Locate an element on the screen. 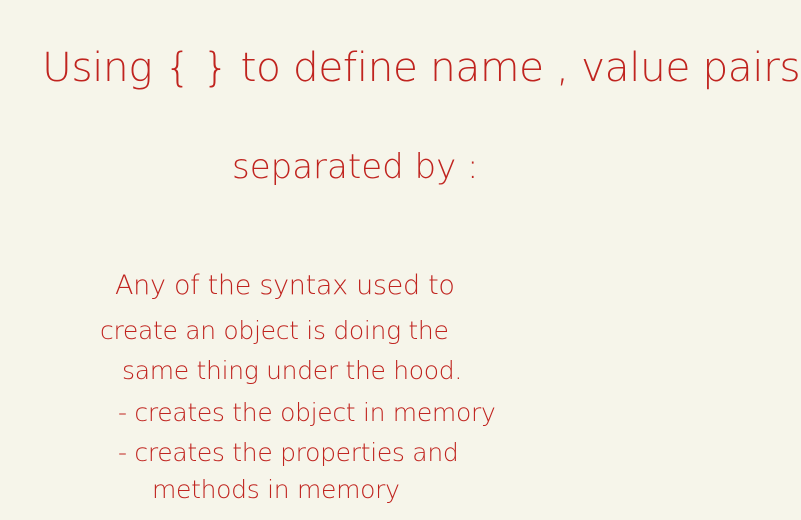 This screenshot has height=520, width=801. heading-line-2: separated by : is located at coordinates (355, 167).